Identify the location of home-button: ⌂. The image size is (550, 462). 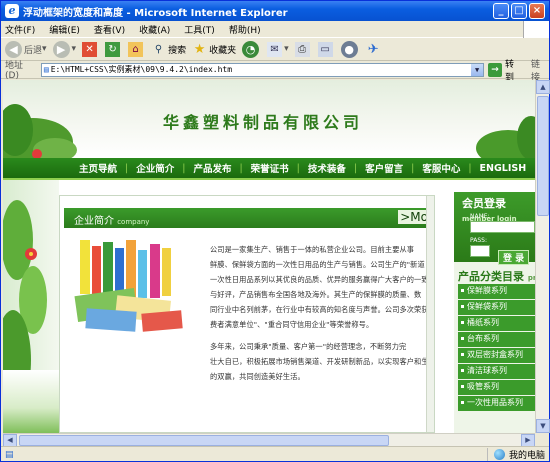
(136, 49).